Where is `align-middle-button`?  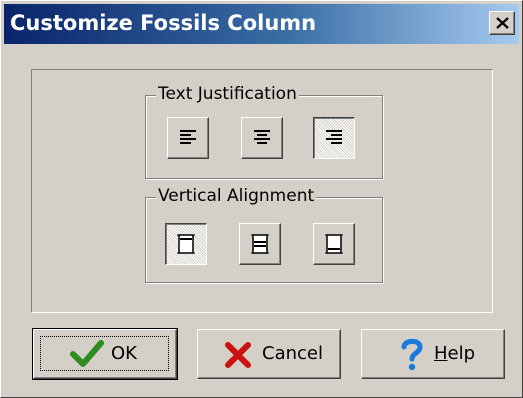 align-middle-button is located at coordinates (260, 244).